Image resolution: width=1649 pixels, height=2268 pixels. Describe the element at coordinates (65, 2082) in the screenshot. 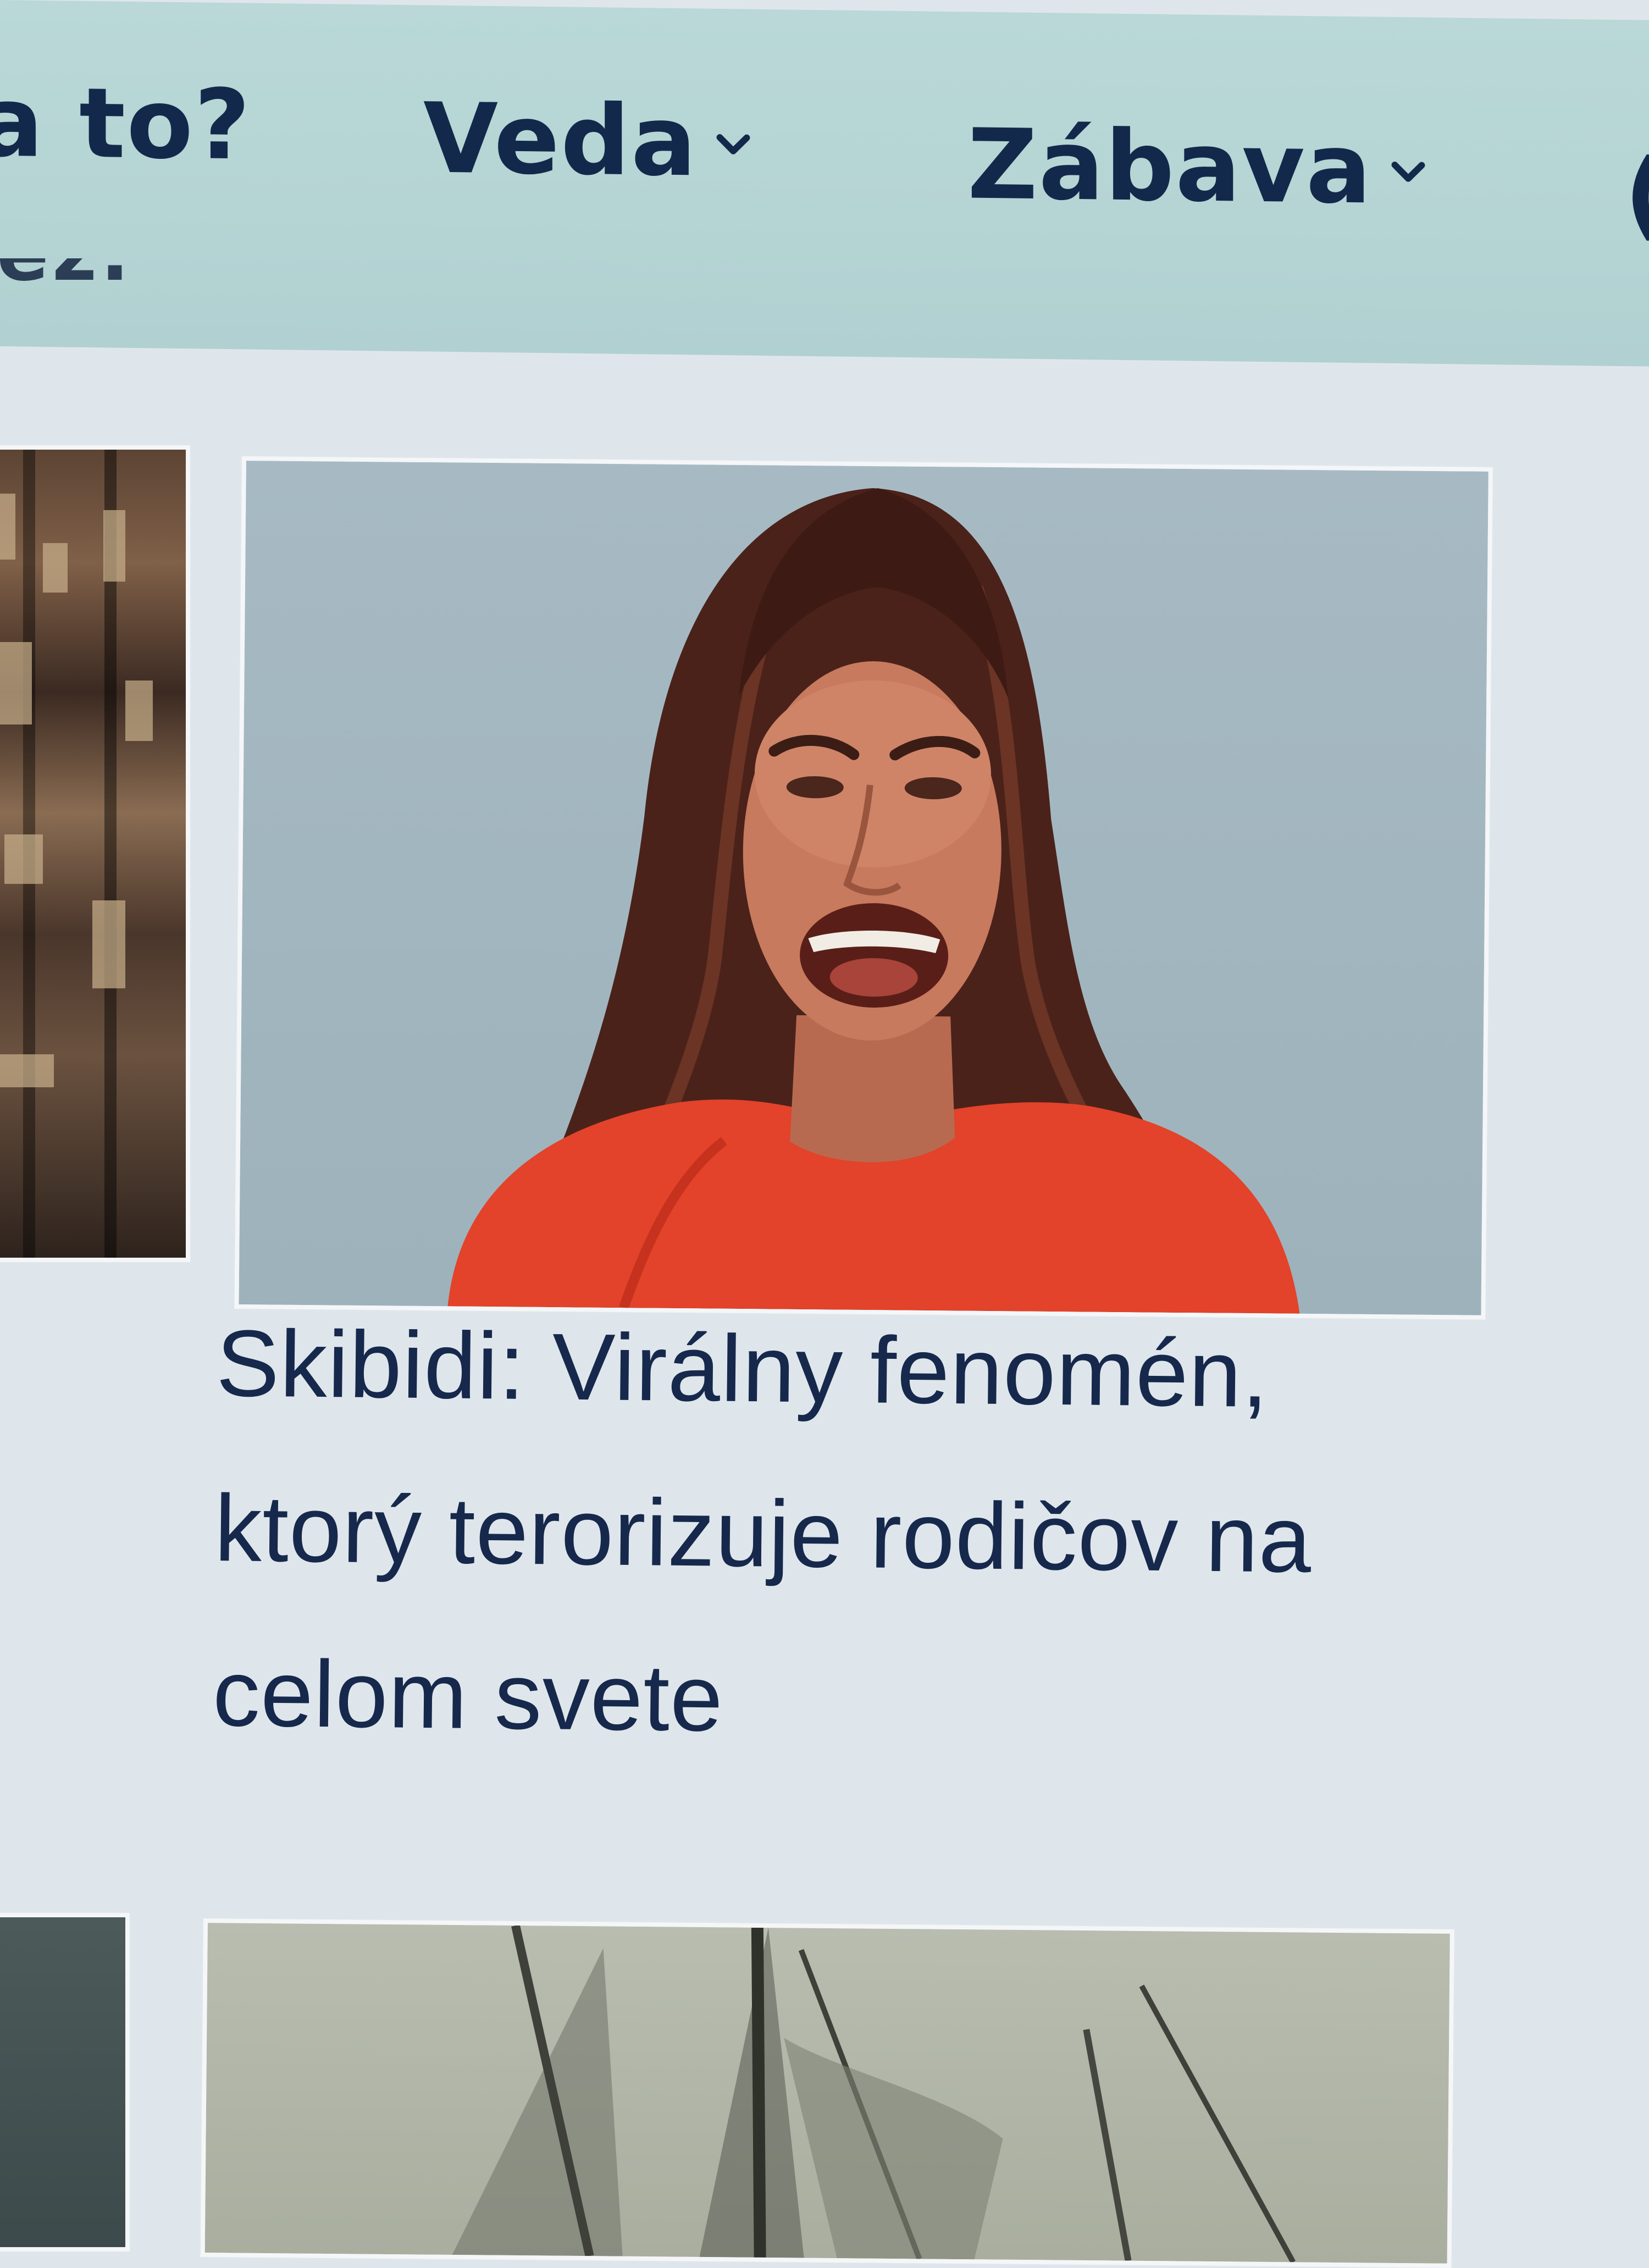

I see `article-thumbnail-dark` at that location.